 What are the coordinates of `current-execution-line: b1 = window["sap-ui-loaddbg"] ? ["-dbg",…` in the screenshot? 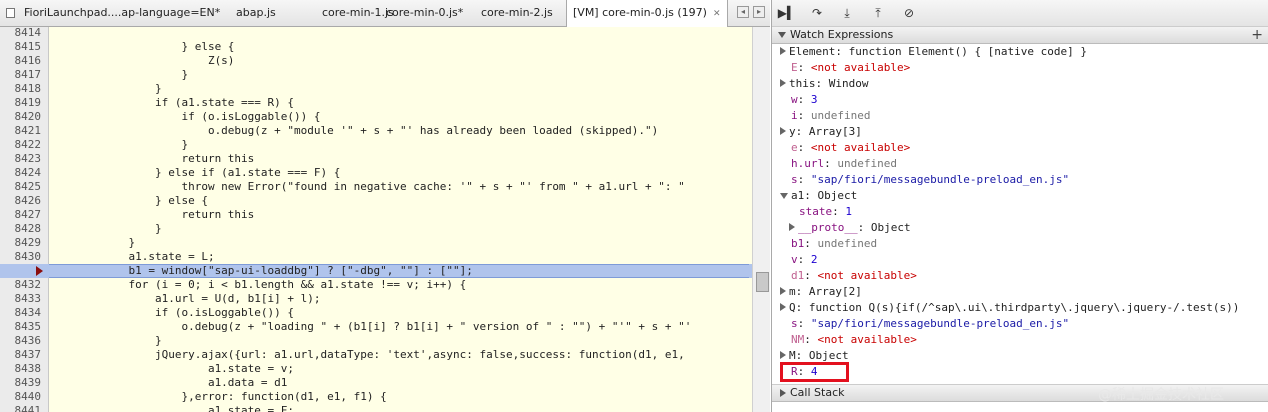 It's located at (376, 271).